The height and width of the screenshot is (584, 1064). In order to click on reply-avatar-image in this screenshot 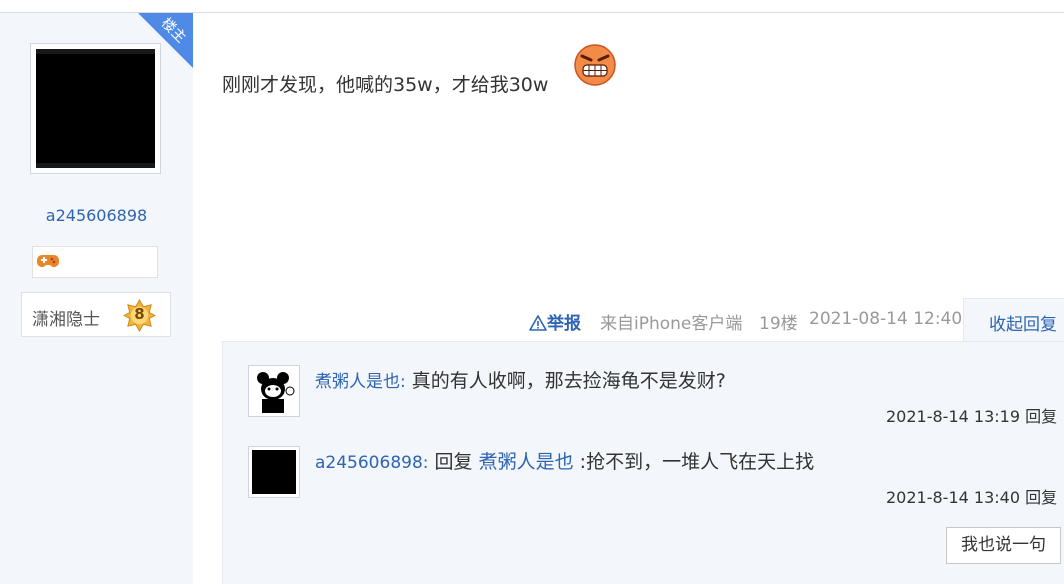, I will do `click(274, 472)`.